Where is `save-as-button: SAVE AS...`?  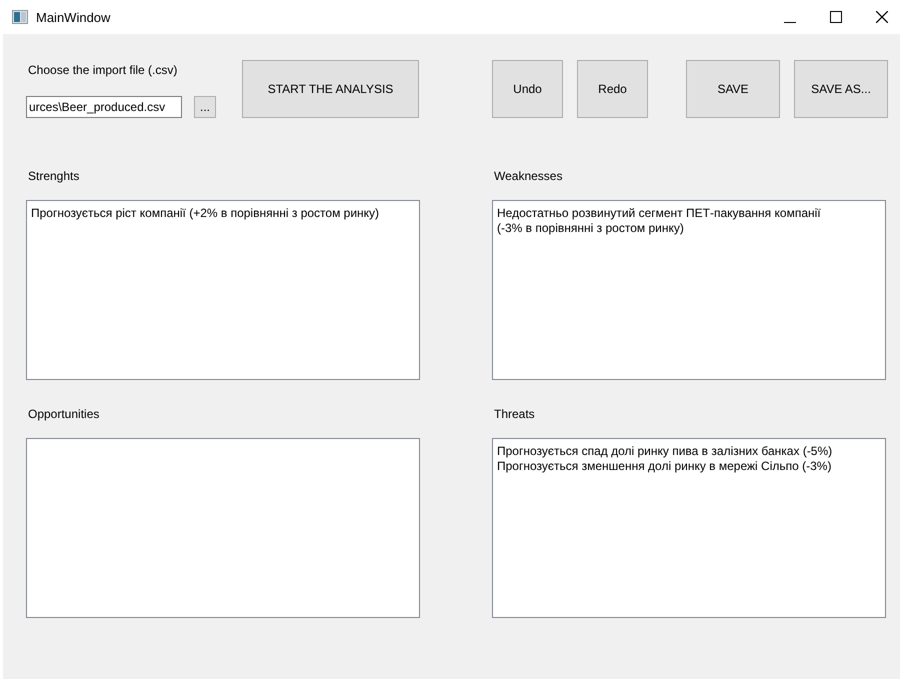 save-as-button: SAVE AS... is located at coordinates (841, 89).